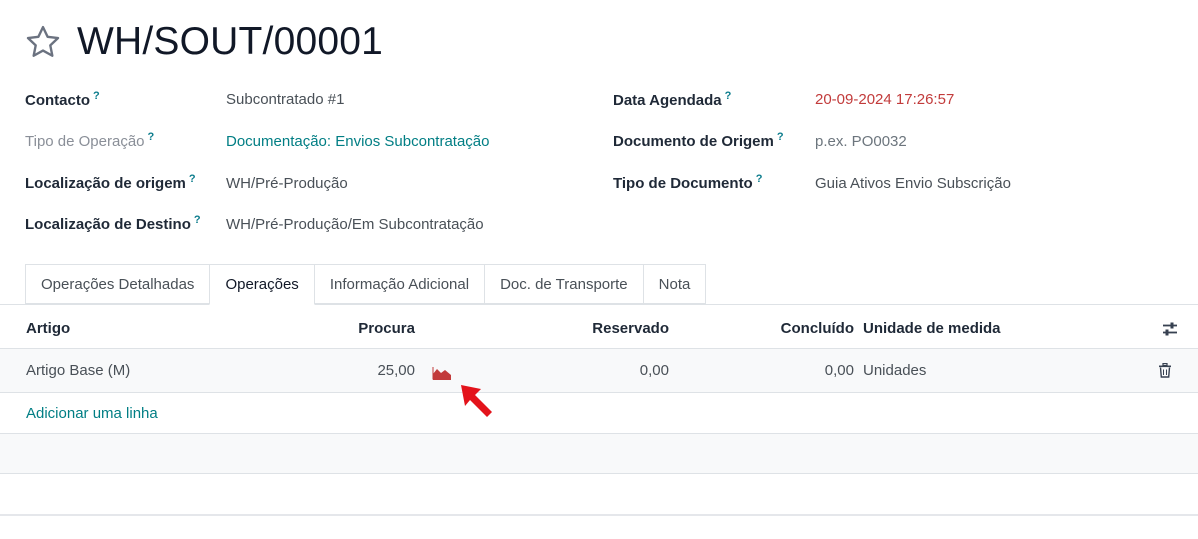  I want to click on field-label-tipo-operacao: Tipo de Operação?, so click(90, 140).